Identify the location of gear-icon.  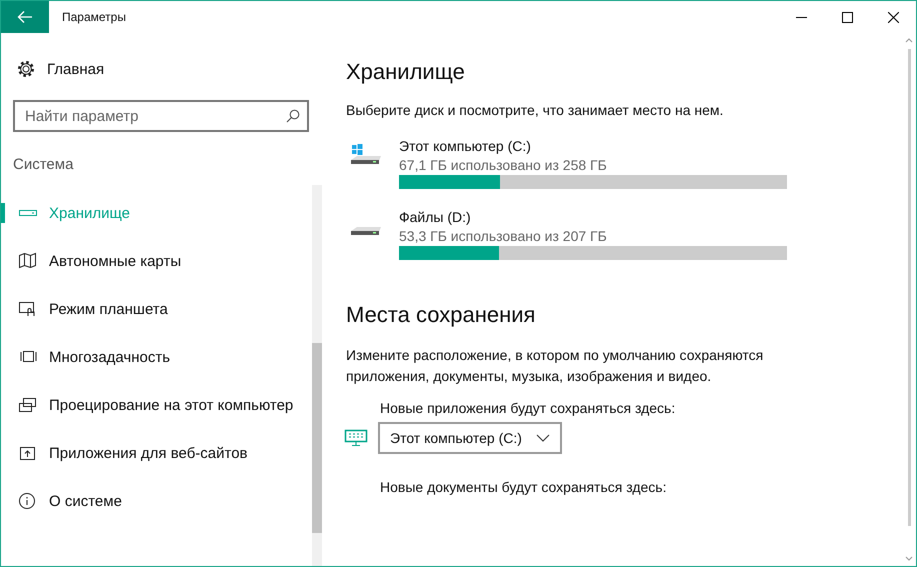
(26, 69).